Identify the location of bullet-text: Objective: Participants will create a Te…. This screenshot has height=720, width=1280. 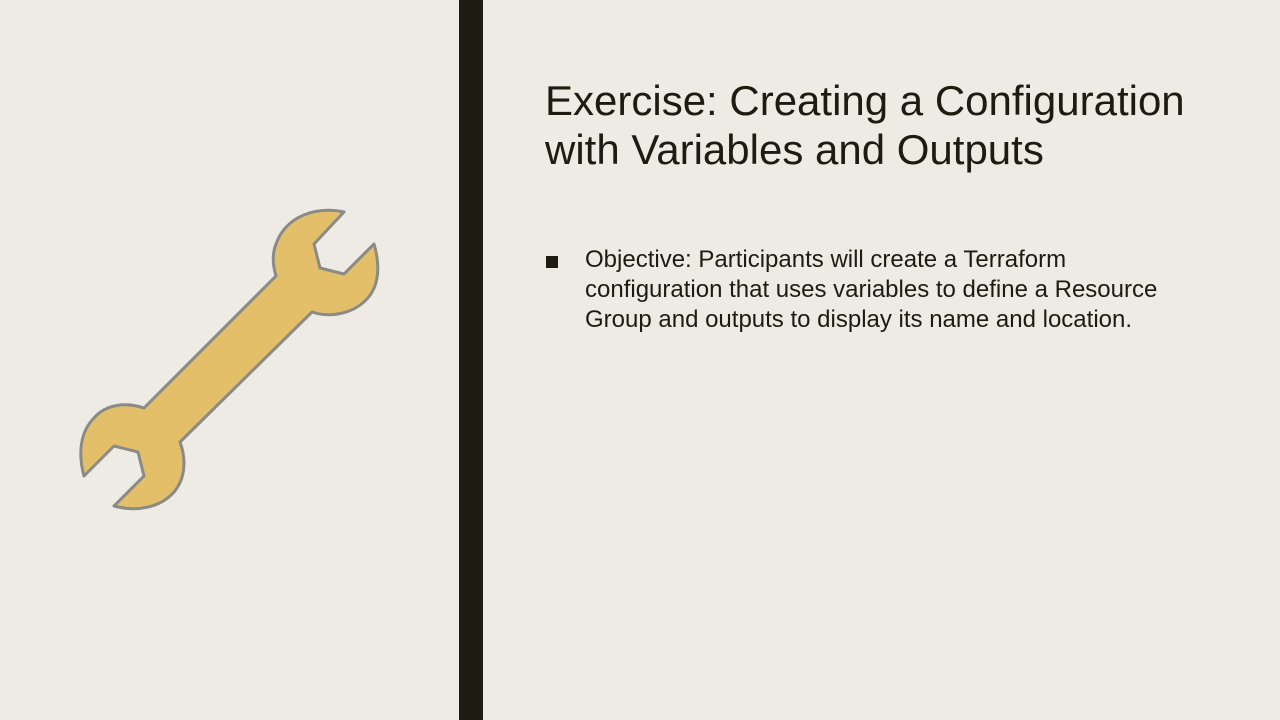
(871, 289).